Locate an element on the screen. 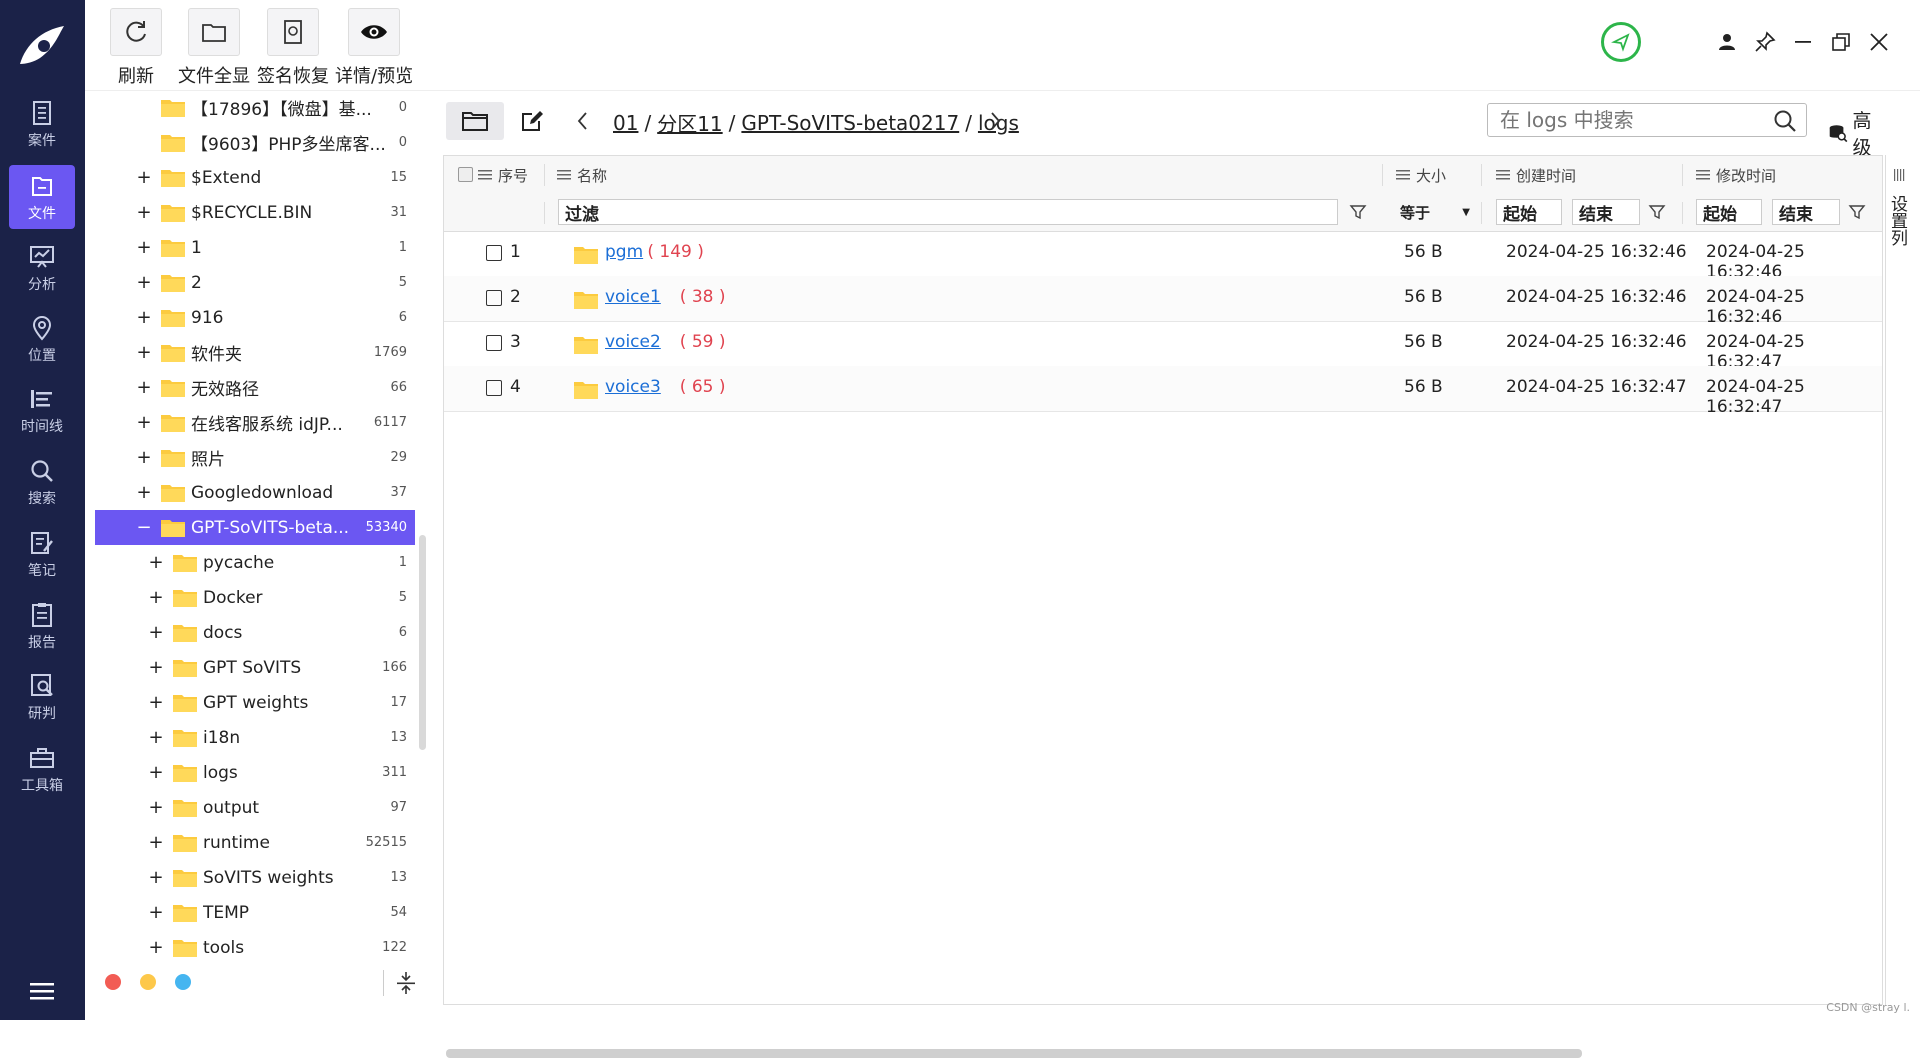 This screenshot has width=1920, height=1058. item-count-link: ( 38 ) is located at coordinates (703, 297).